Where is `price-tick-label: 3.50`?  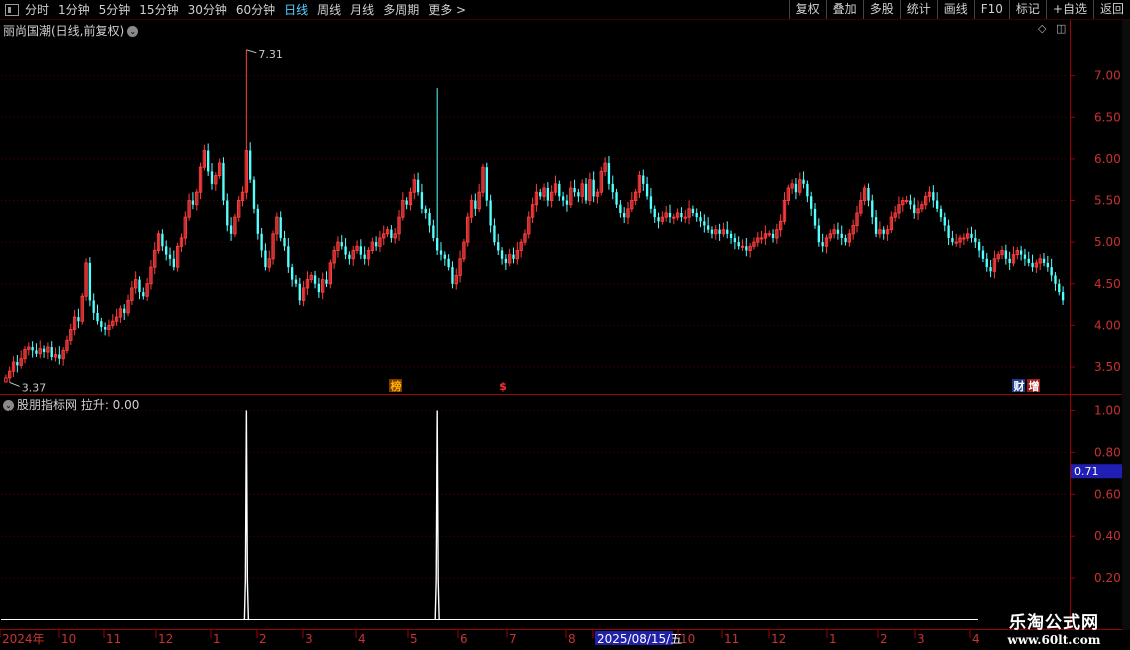
price-tick-label: 3.50 is located at coordinates (1107, 367).